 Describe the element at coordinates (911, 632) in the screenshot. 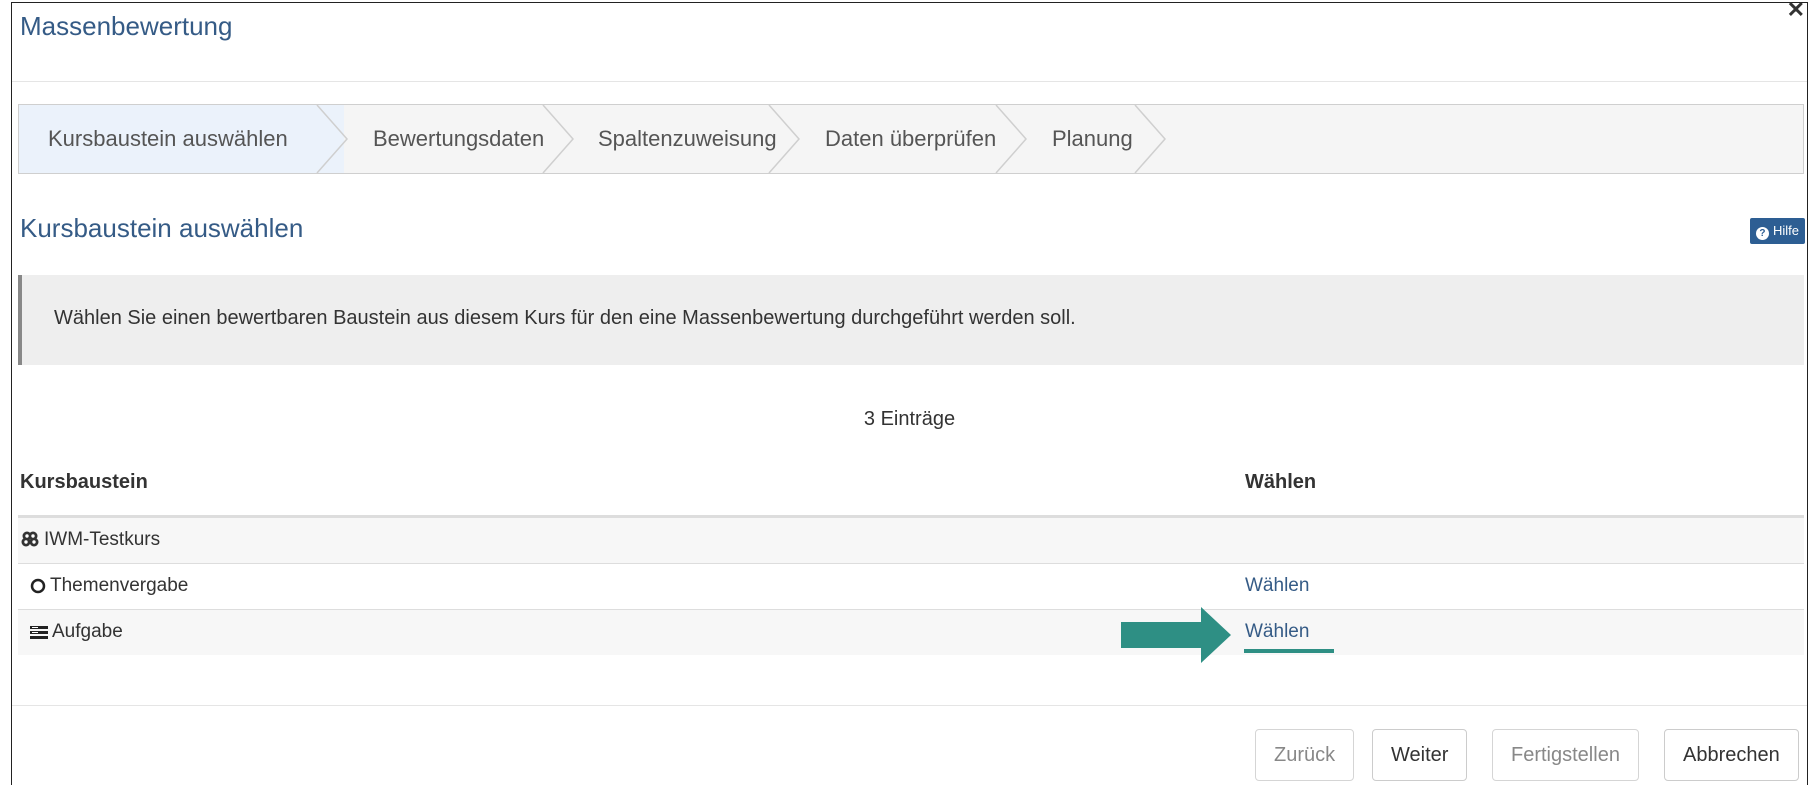

I see `table-row: Aufgabe Wählen` at that location.